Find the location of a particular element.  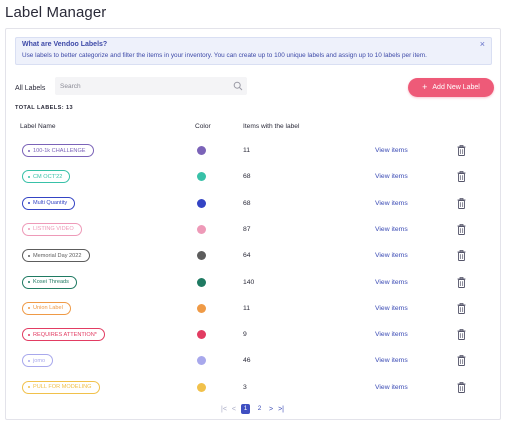

label-pill: PULL FOR MODELING is located at coordinates (61, 387).